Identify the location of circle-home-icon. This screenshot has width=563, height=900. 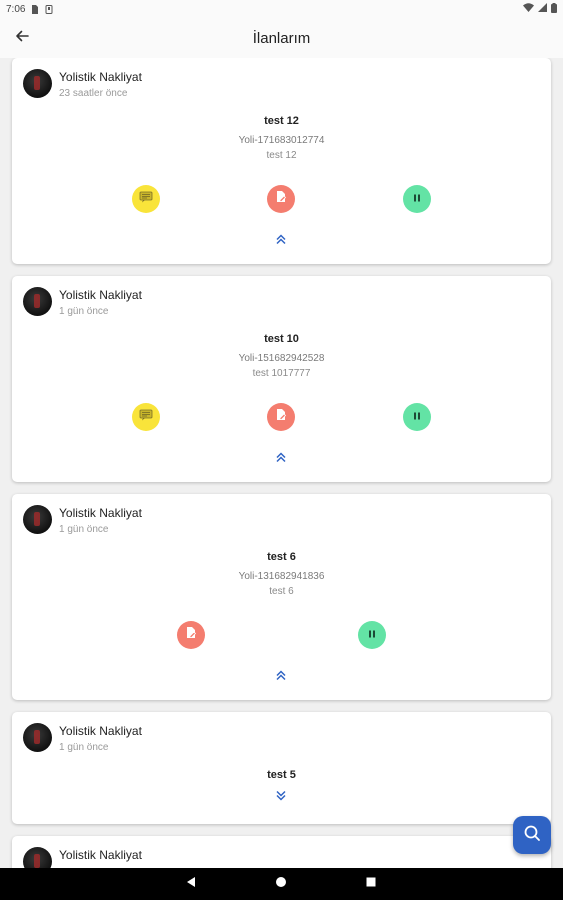
(281, 884).